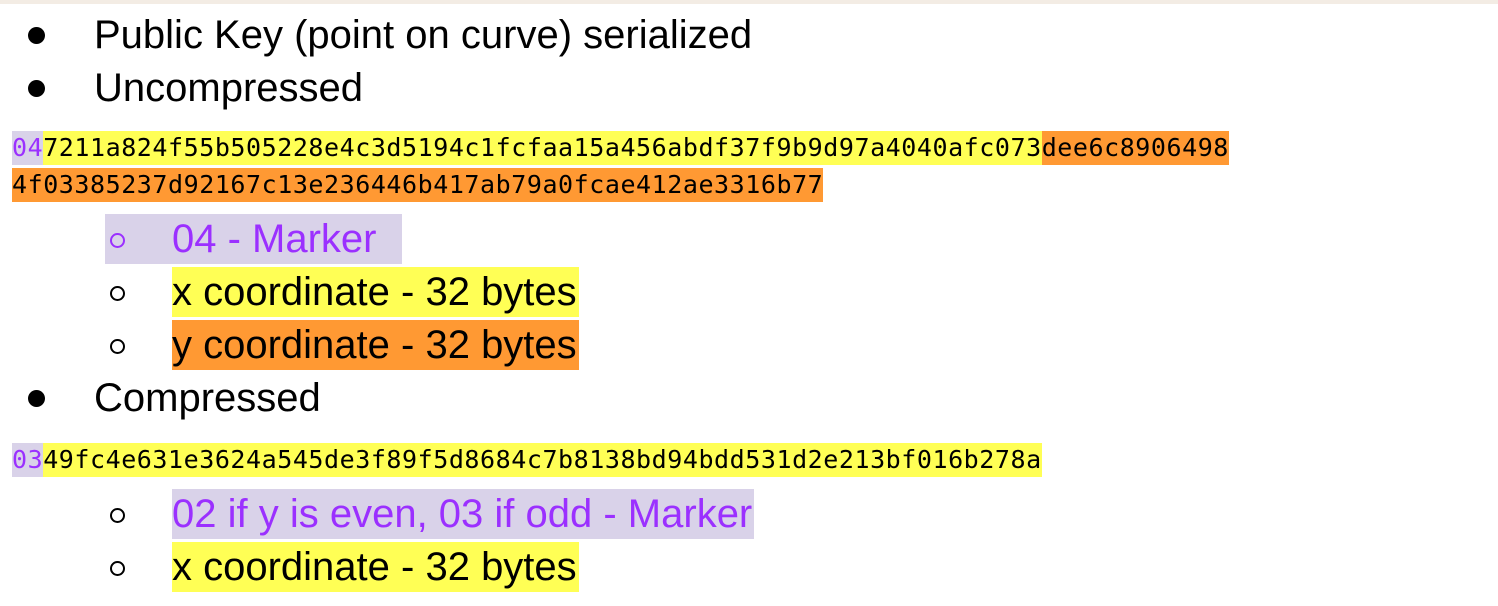 The width and height of the screenshot is (1498, 606). Describe the element at coordinates (274, 239) in the screenshot. I see `uncompressed-item-marker-text: 04 - Marker` at that location.